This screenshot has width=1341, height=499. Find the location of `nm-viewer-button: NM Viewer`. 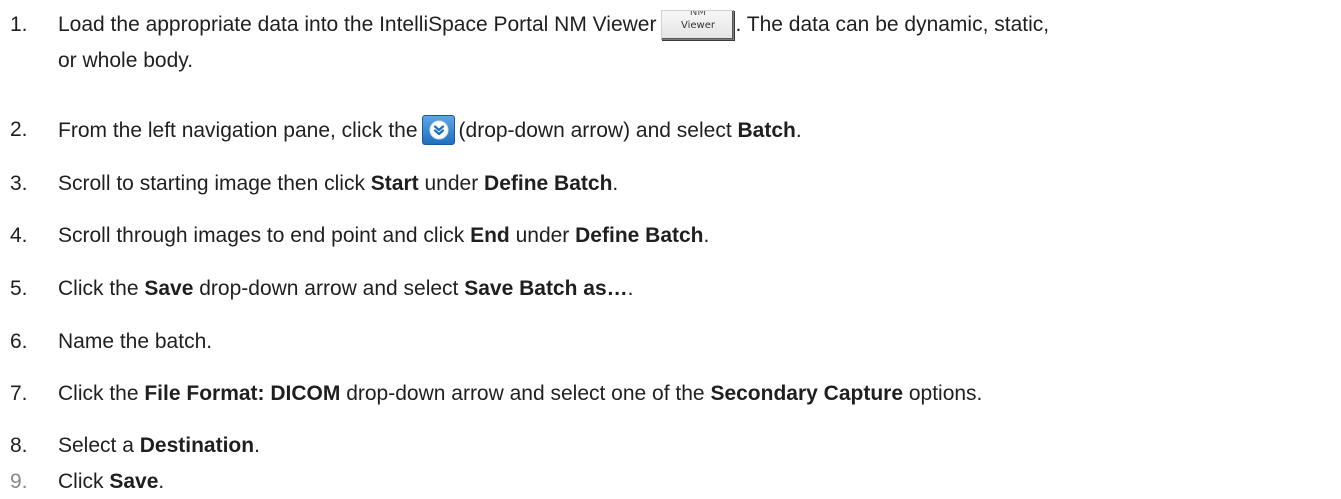

nm-viewer-button: NM Viewer is located at coordinates (698, 25).